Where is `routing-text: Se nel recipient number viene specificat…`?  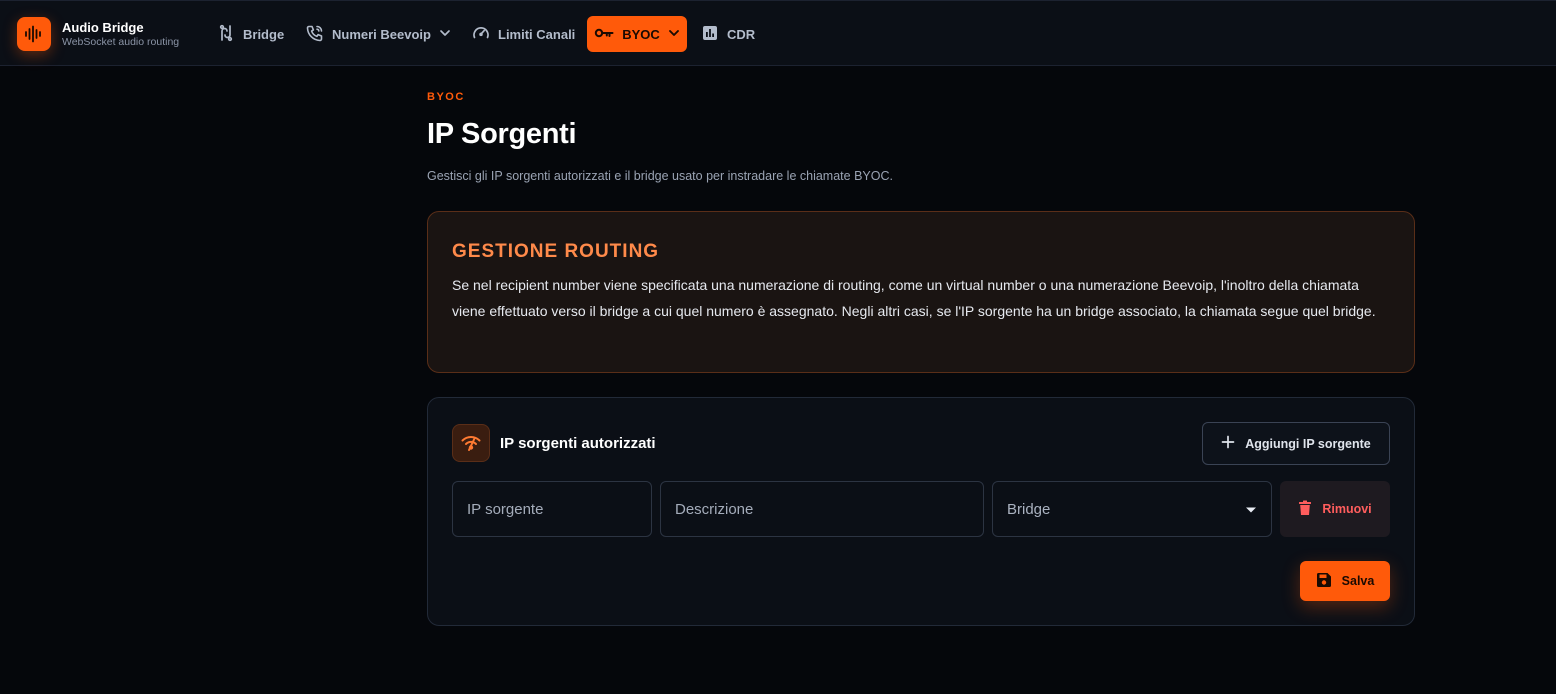
routing-text: Se nel recipient number viene specificat… is located at coordinates (914, 298).